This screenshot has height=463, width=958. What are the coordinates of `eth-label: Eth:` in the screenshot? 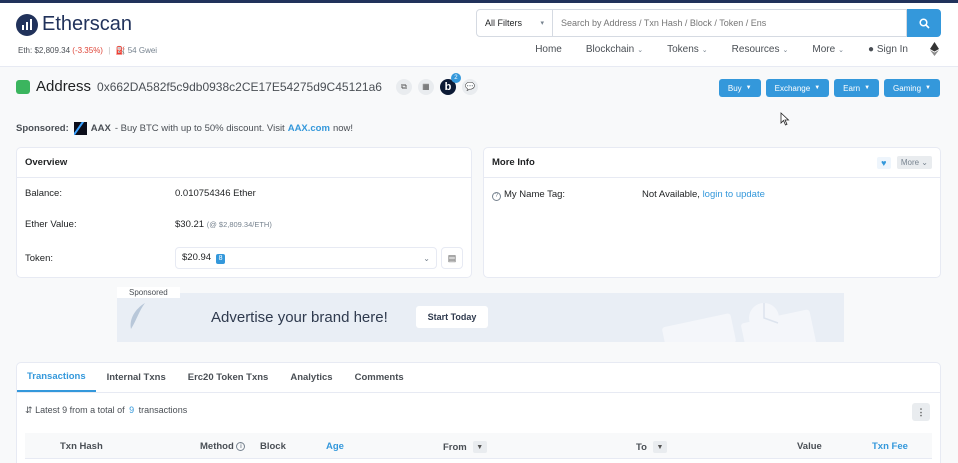 It's located at (25, 50).